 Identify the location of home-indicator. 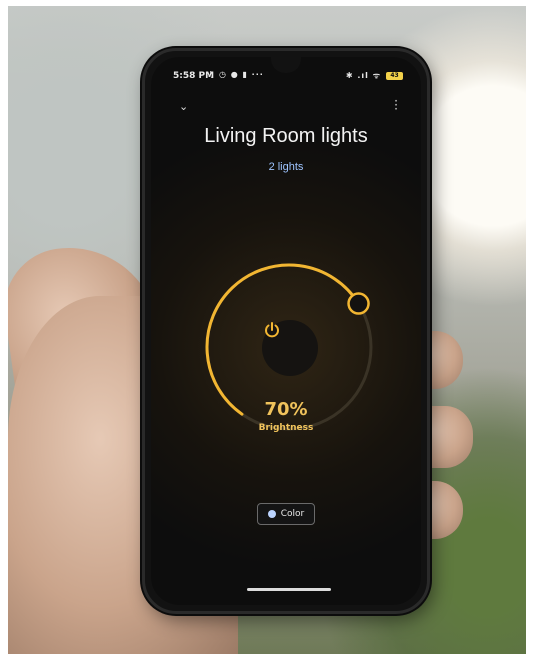
(289, 589).